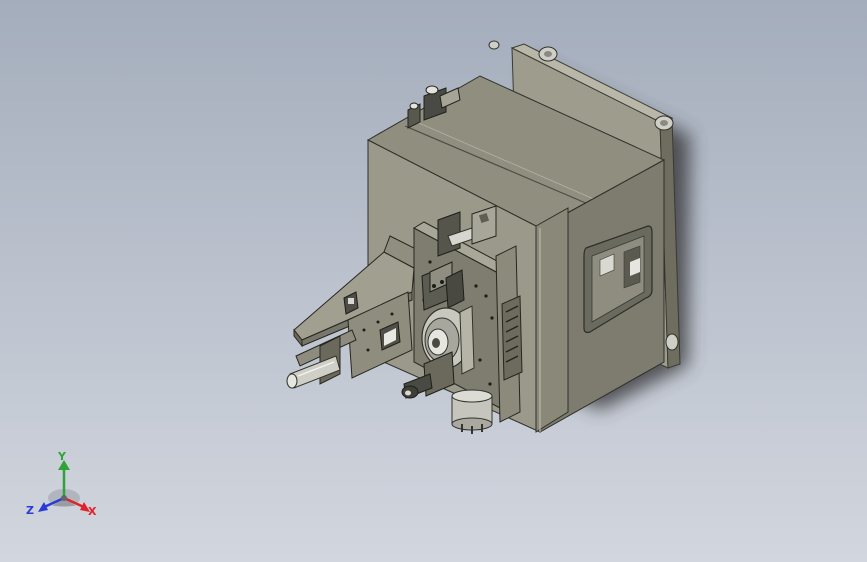 The image size is (867, 562). Describe the element at coordinates (313, 372) in the screenshot. I see `main-shaft` at that location.